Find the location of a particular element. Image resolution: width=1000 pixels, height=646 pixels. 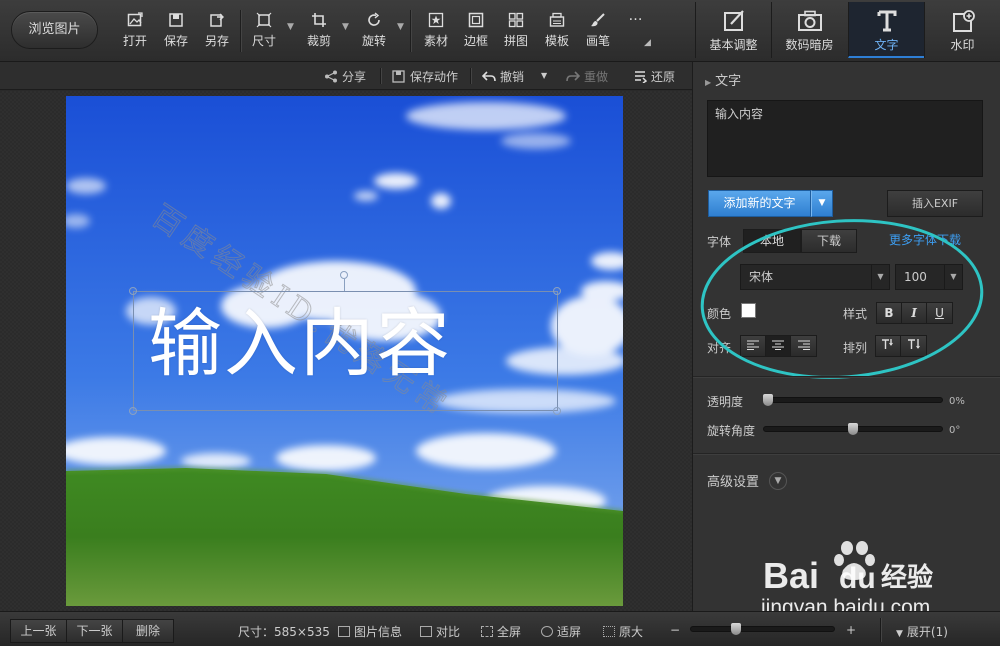

fullscreen-label: 全屏 is located at coordinates (509, 632).